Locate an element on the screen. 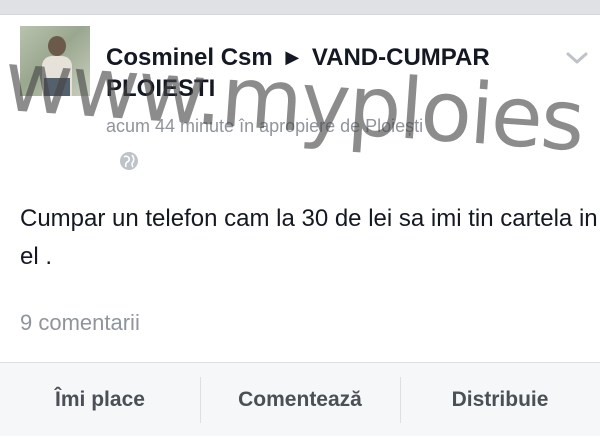 The height and width of the screenshot is (437, 600). like-button: Îmi place is located at coordinates (100, 399).